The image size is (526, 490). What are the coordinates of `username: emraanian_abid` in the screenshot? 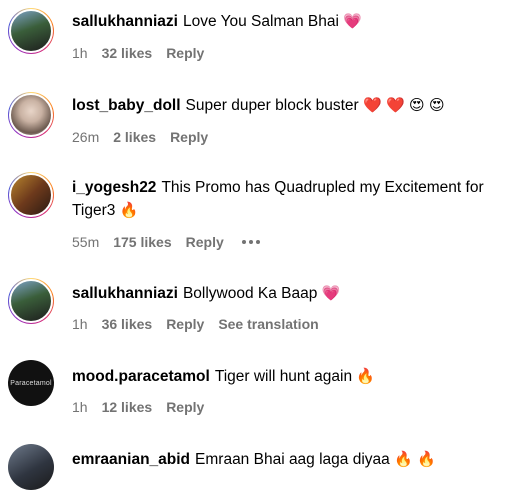 It's located at (131, 459).